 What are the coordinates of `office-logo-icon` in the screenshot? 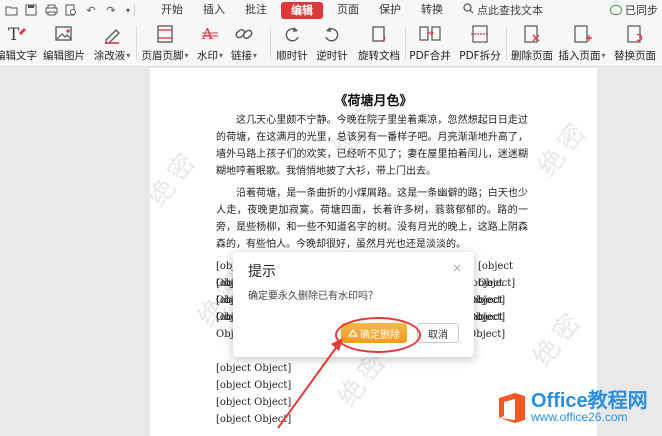 It's located at (512, 407).